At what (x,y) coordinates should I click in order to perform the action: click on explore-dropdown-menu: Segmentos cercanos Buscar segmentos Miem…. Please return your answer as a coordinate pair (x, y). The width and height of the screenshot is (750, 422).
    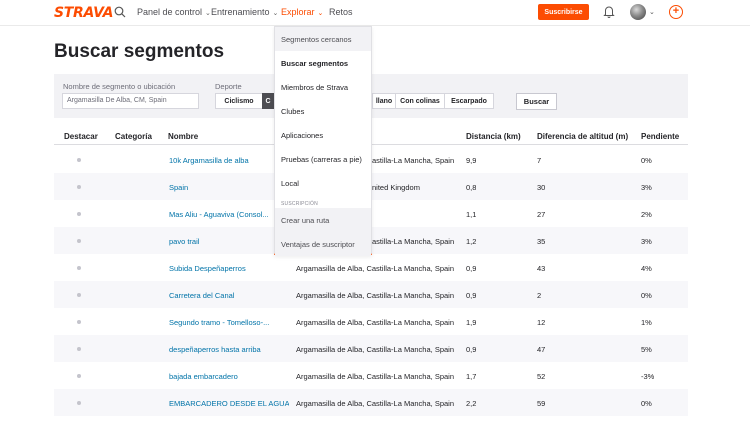
    Looking at the image, I should click on (323, 141).